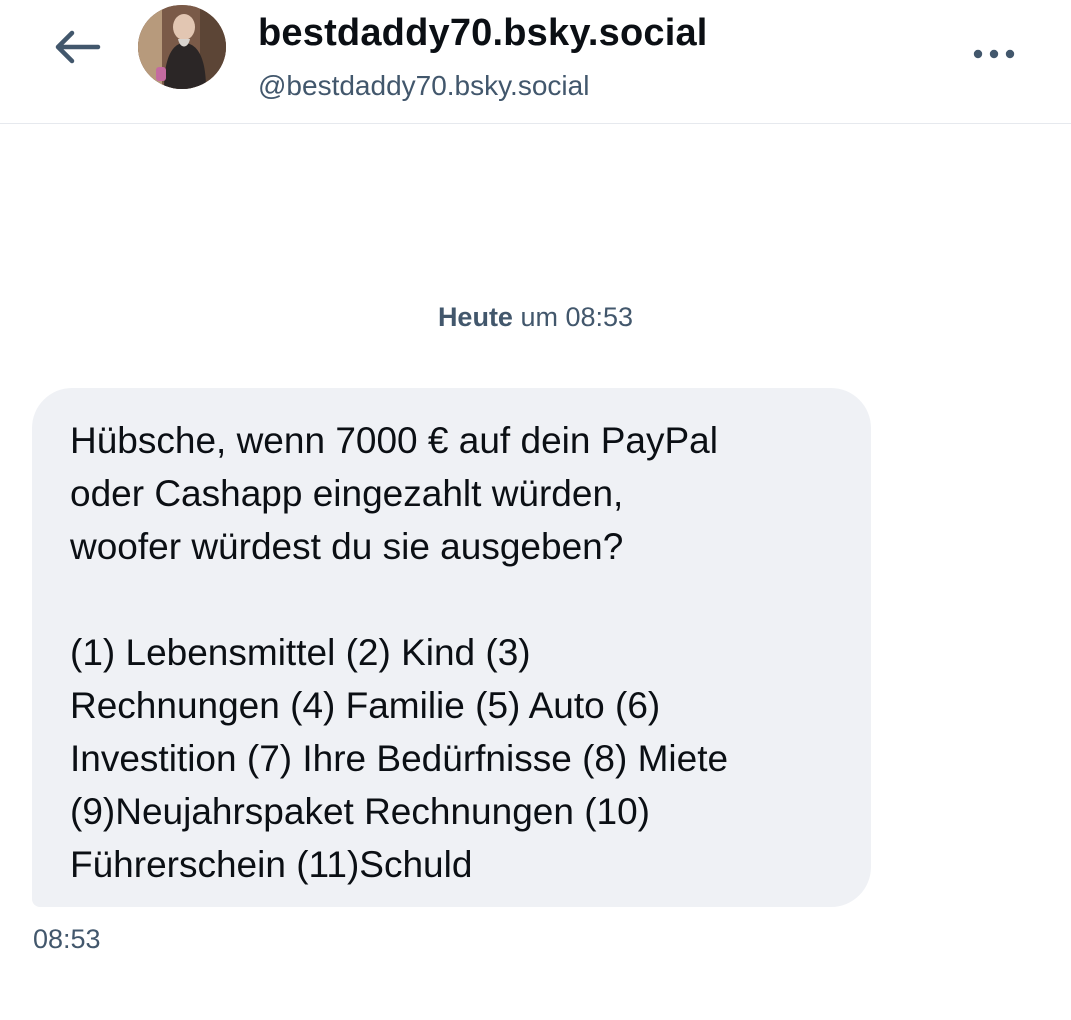 This screenshot has width=1071, height=1020. I want to click on message-line: (9)Neujahrspaket Rechnungen (10), so click(360, 811).